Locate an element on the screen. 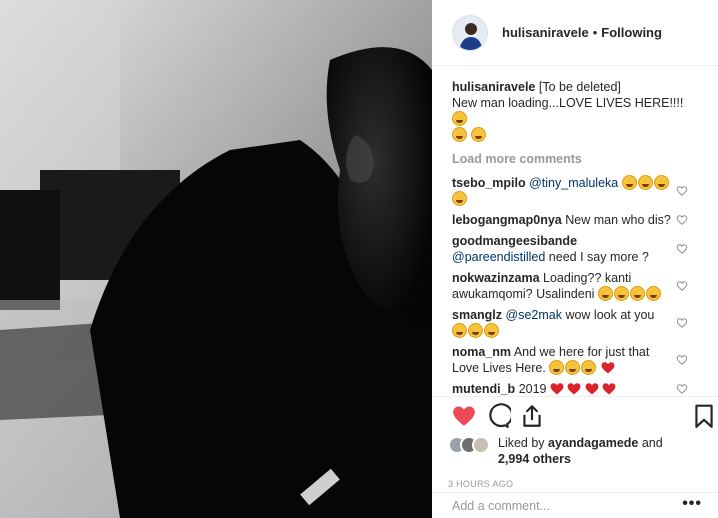  comment-username: nokwazinzama is located at coordinates (496, 278).